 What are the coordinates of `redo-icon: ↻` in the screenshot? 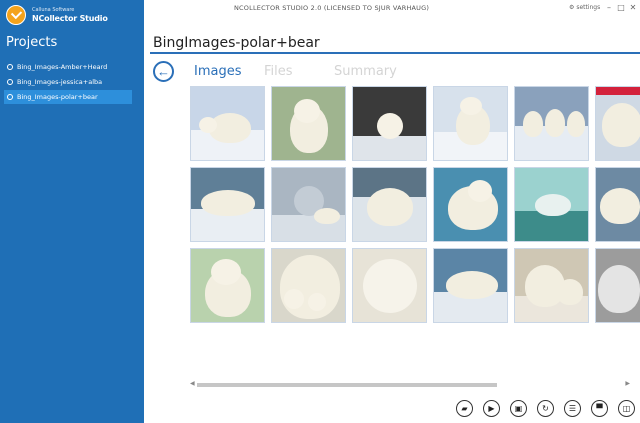 It's located at (545, 408).